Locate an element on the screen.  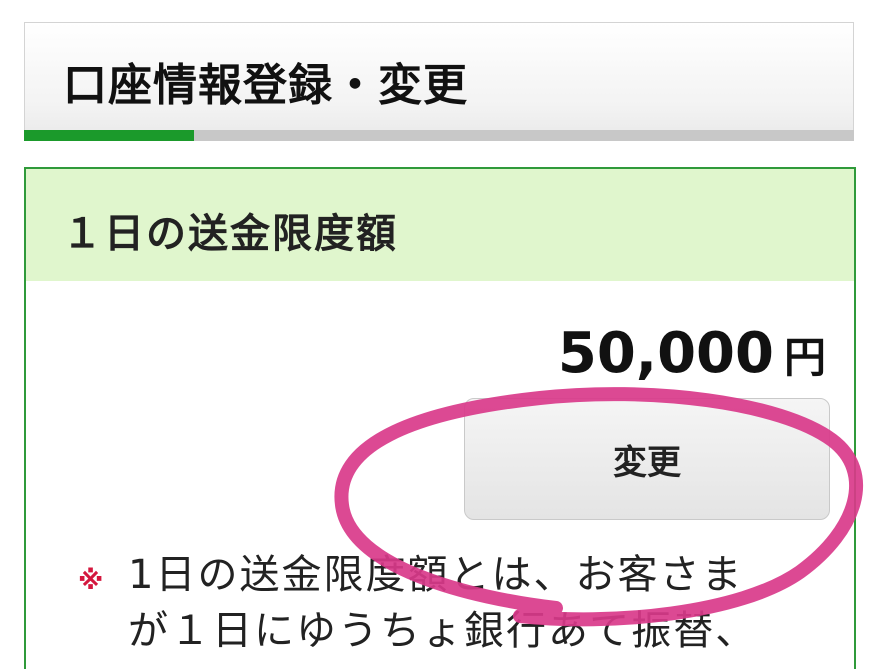
note-line: 1日の送金限度額とは、お客さま is located at coordinates (436, 575).